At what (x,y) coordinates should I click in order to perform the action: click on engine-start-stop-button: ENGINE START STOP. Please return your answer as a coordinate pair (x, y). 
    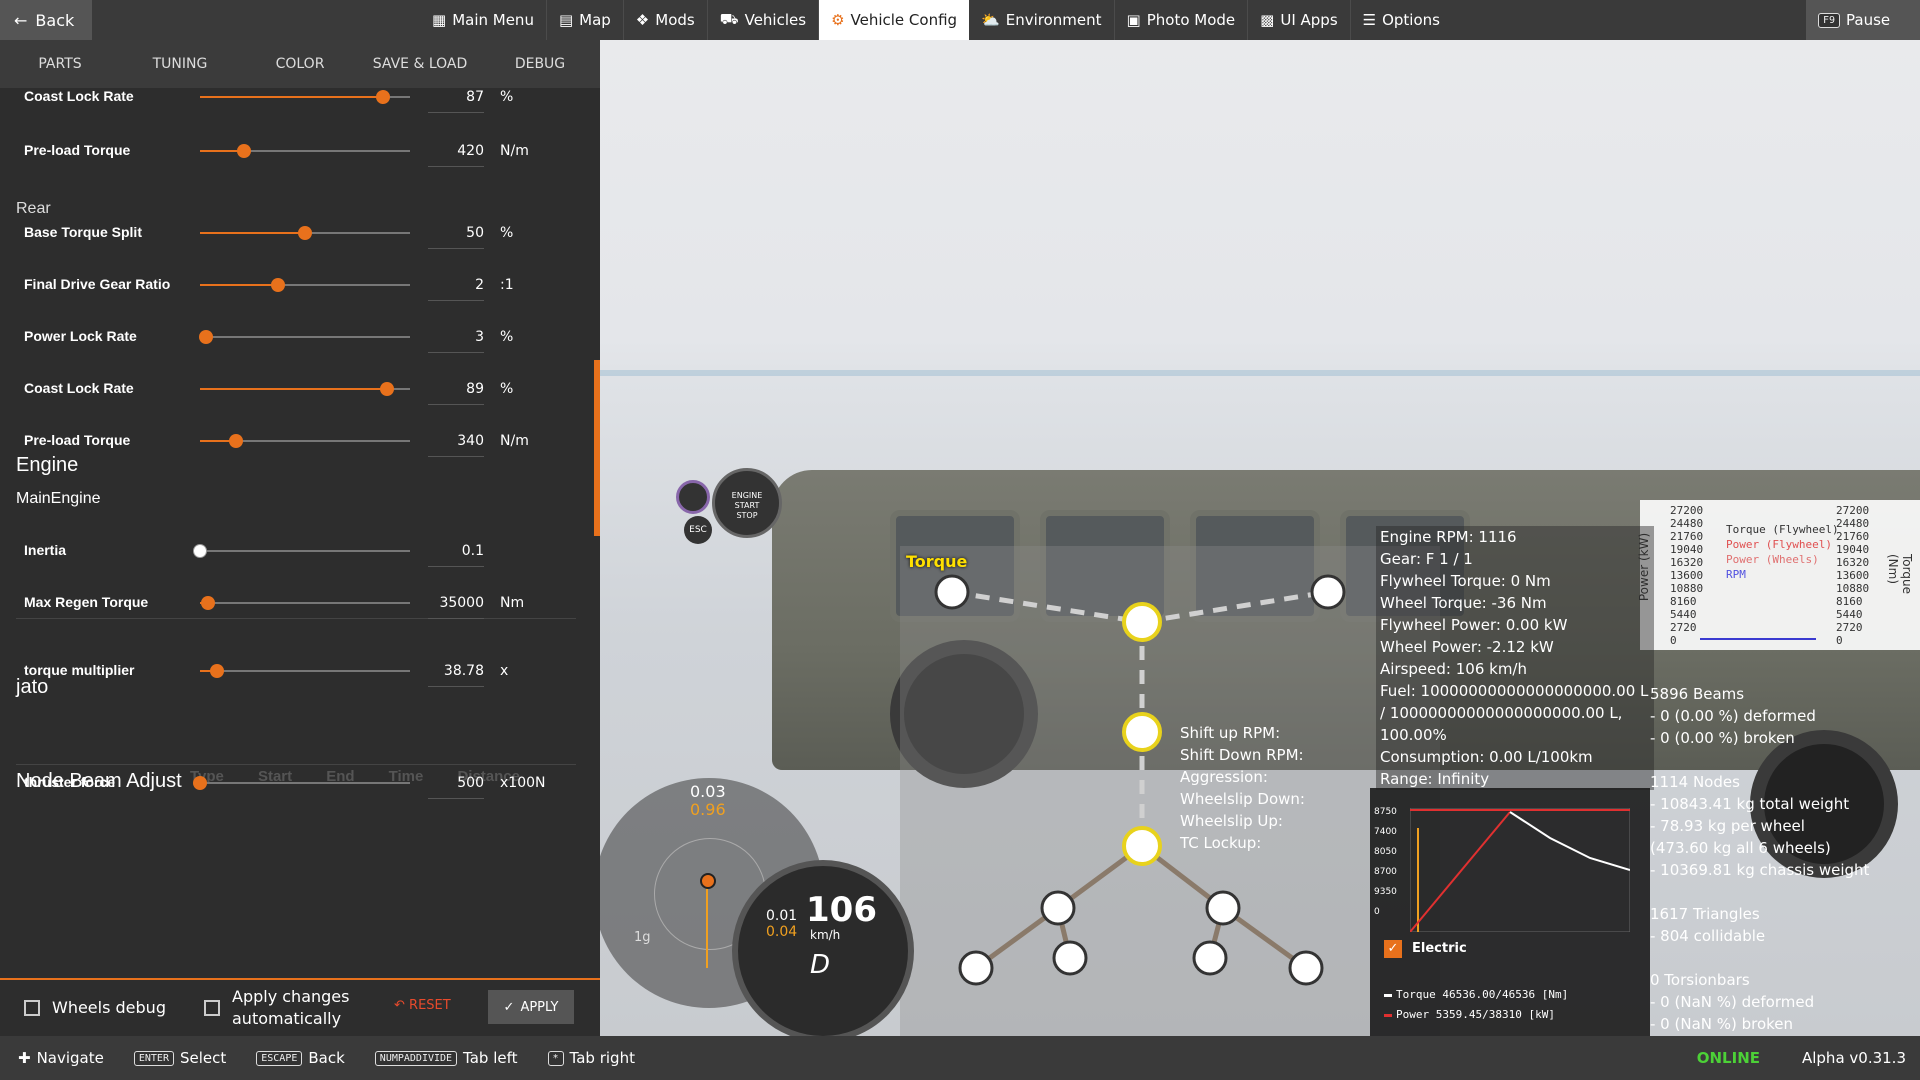
    Looking at the image, I should click on (747, 503).